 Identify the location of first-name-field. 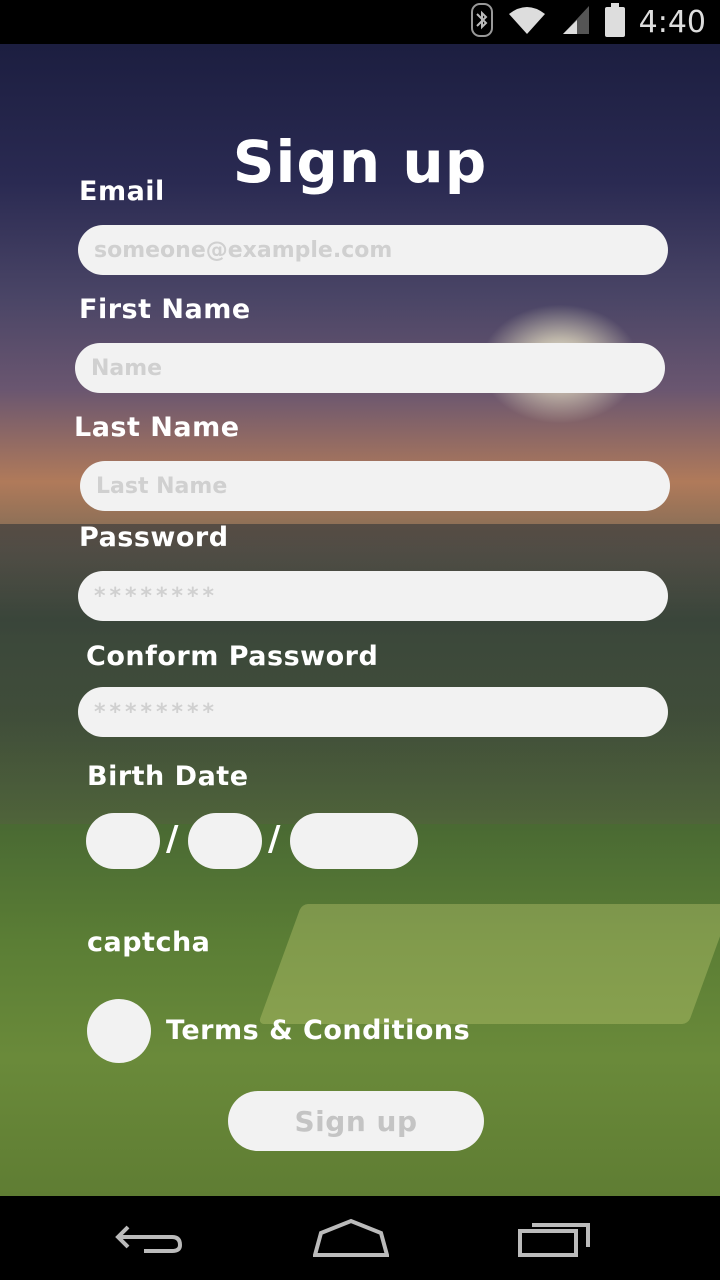
(370, 368).